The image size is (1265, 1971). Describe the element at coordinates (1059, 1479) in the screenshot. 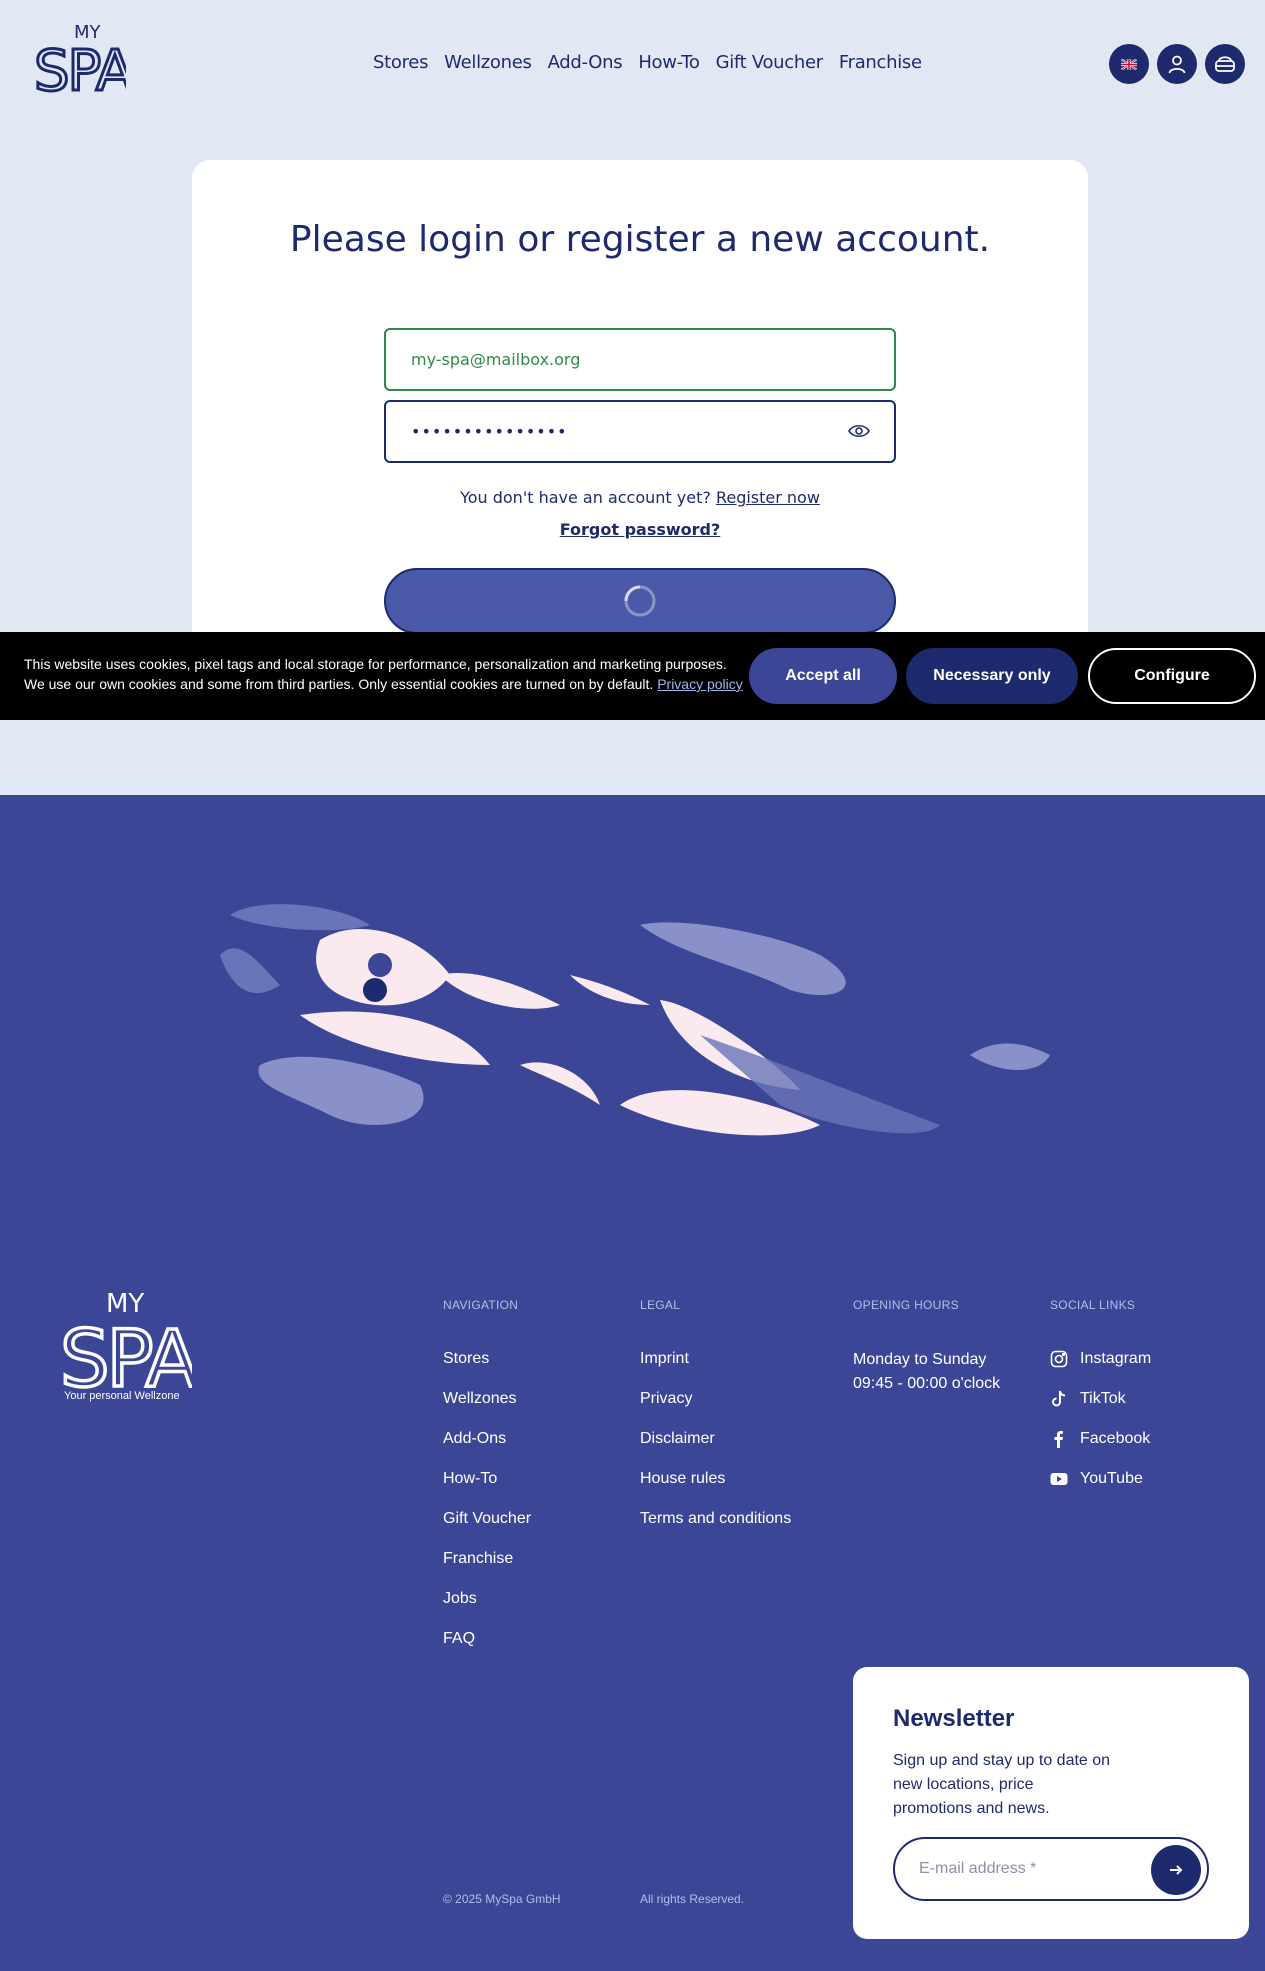

I see `youtube-icon` at that location.